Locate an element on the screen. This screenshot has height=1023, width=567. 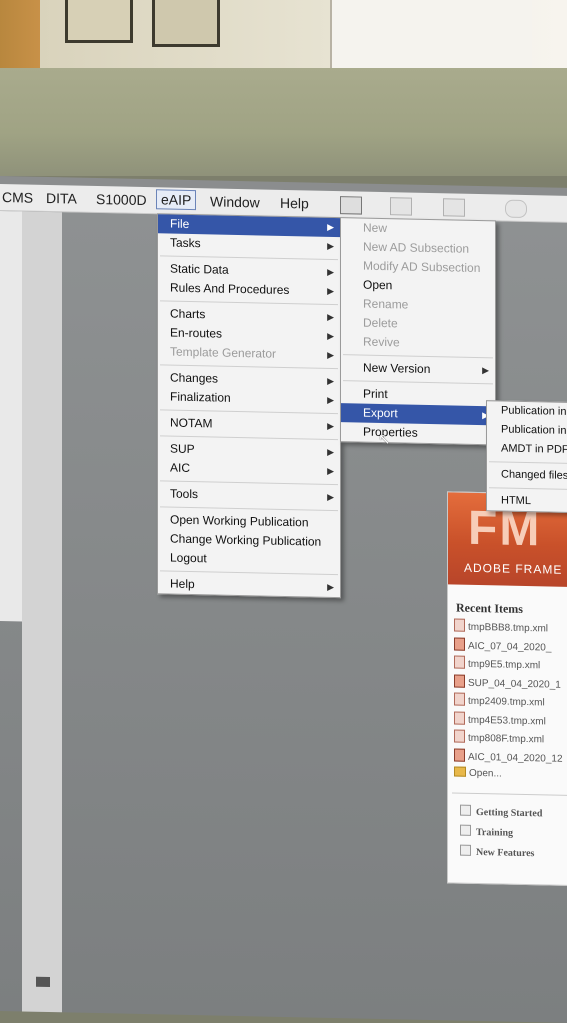
menu-item-label: Static Data is located at coordinates (199, 269).